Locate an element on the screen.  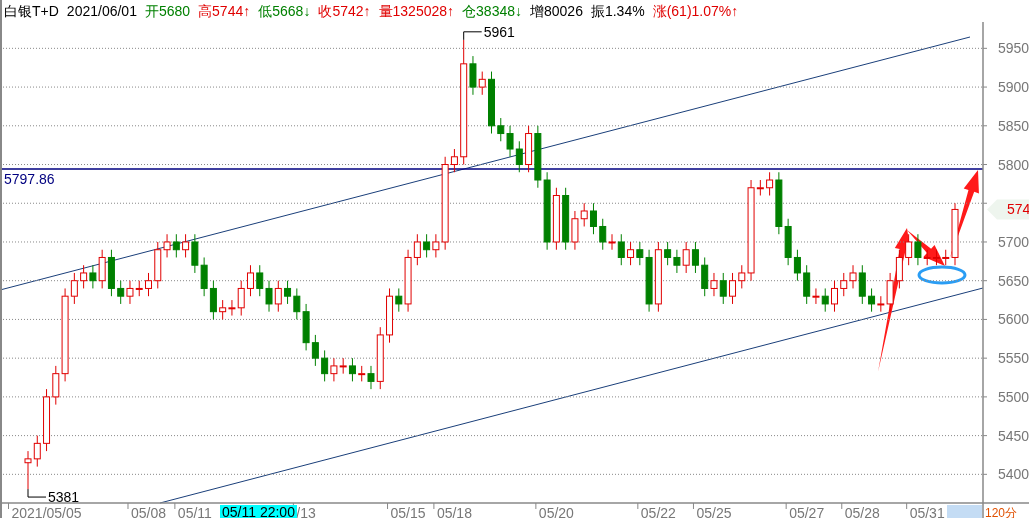
axis-label: 05/08 is located at coordinates (149, 511).